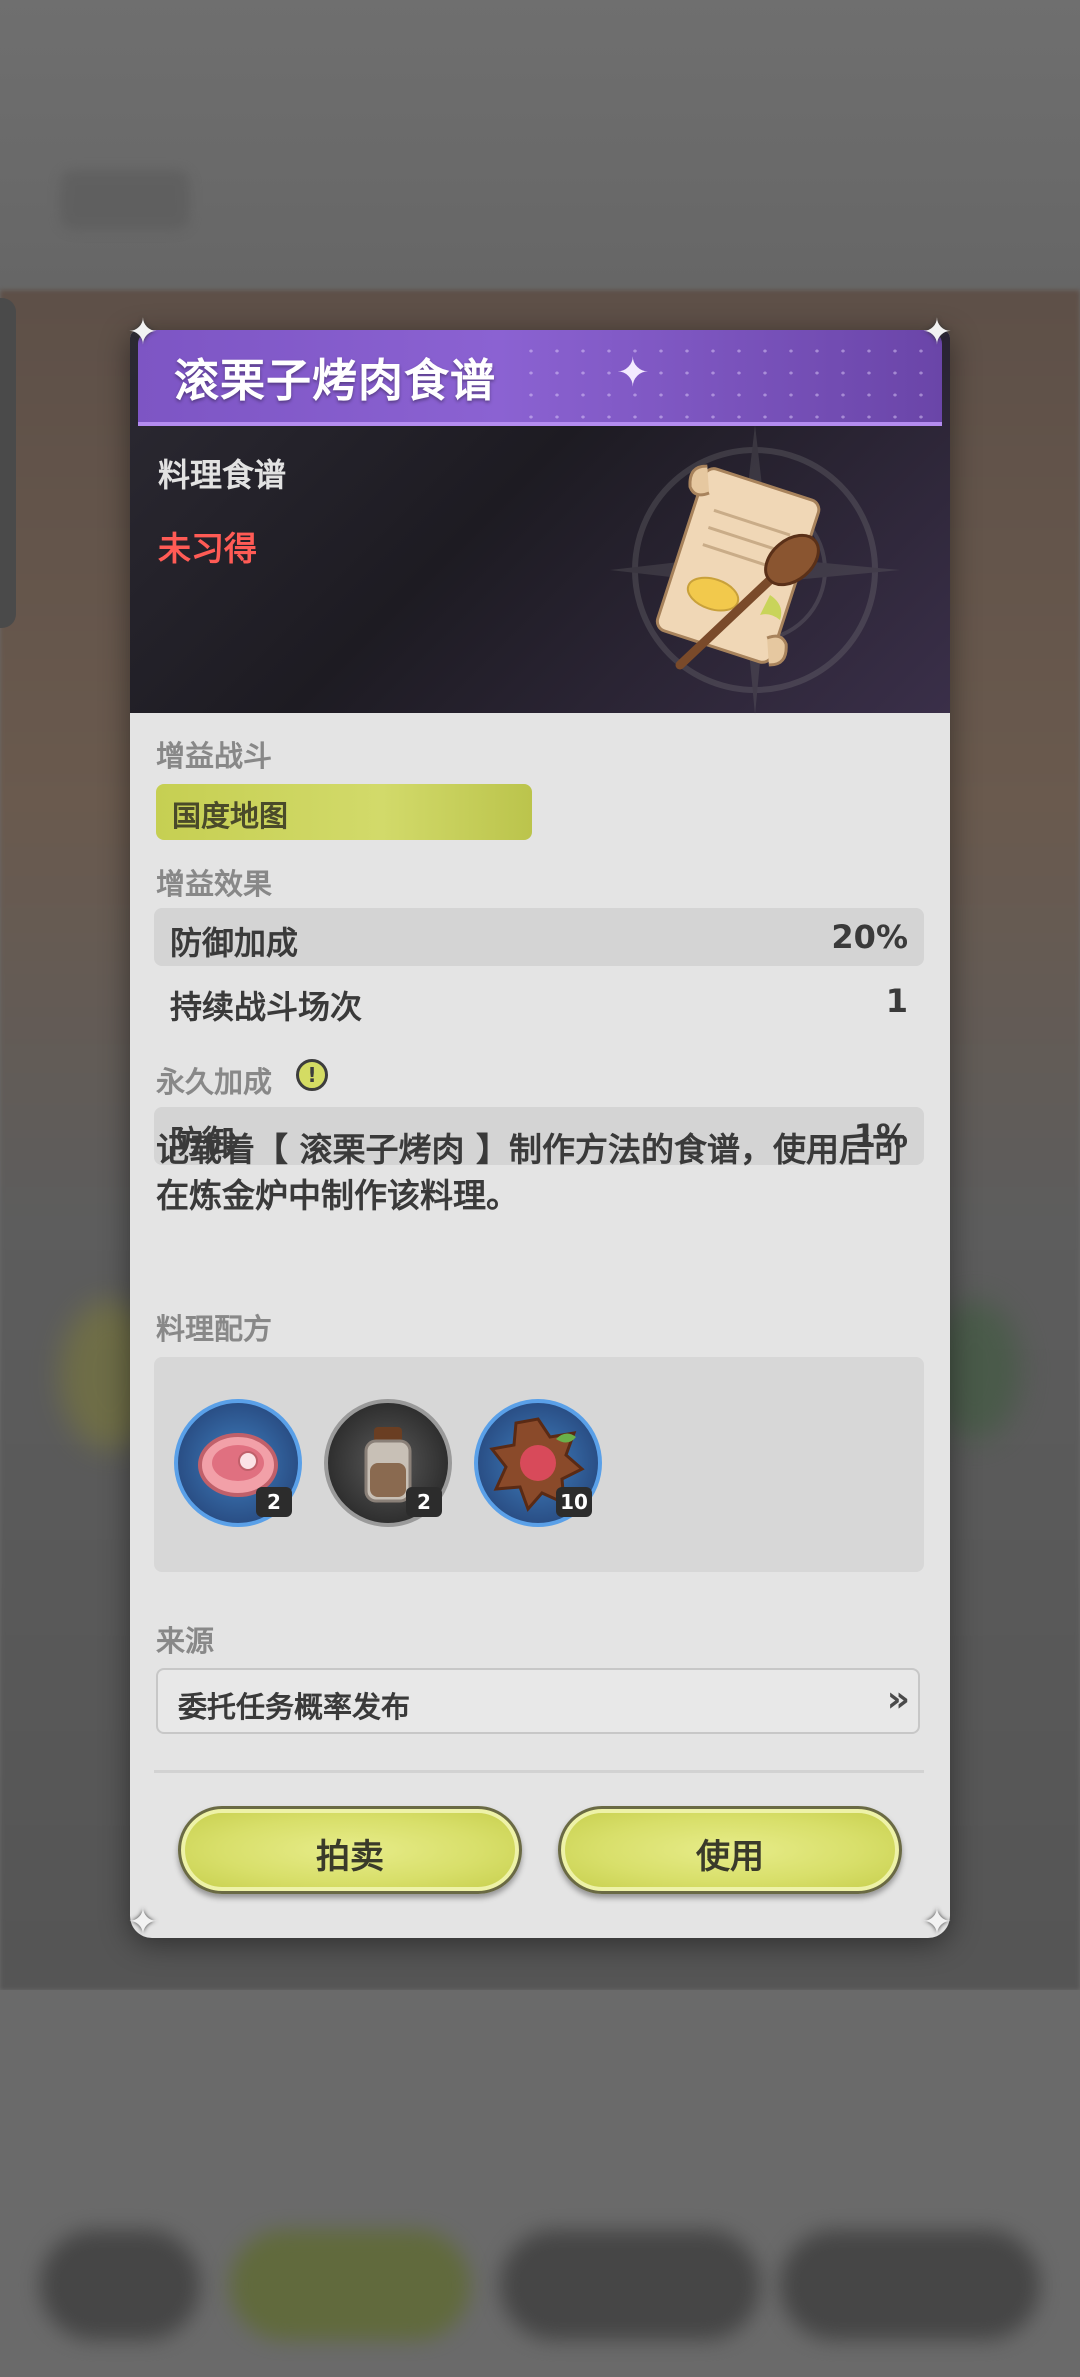  Describe the element at coordinates (214, 884) in the screenshot. I see `section-label-buff-effect: 增益效果` at that location.